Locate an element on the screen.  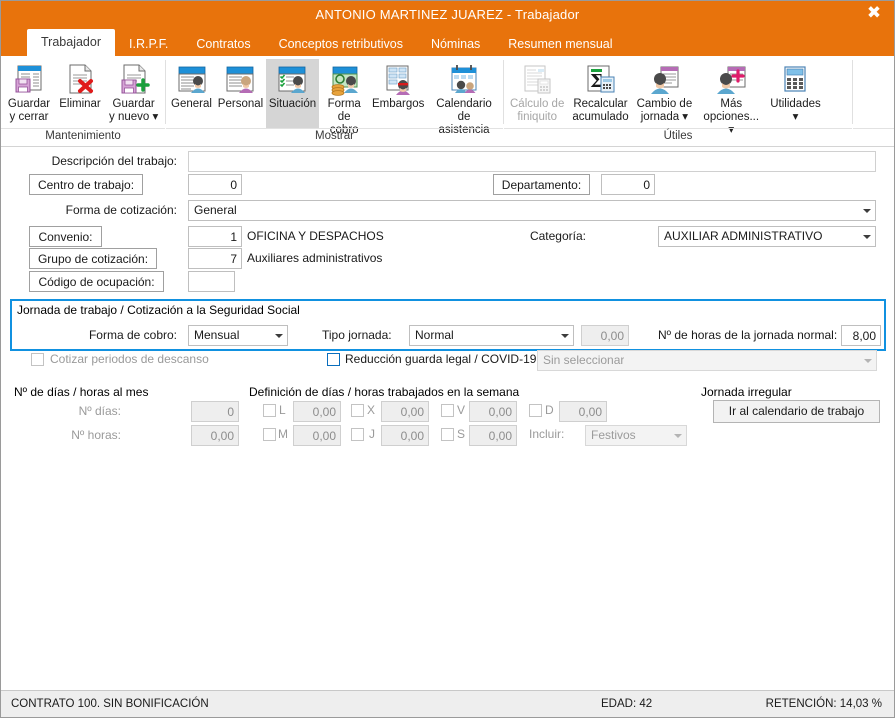
tab-resumen-mensual: Resumen mensual is located at coordinates (560, 44).